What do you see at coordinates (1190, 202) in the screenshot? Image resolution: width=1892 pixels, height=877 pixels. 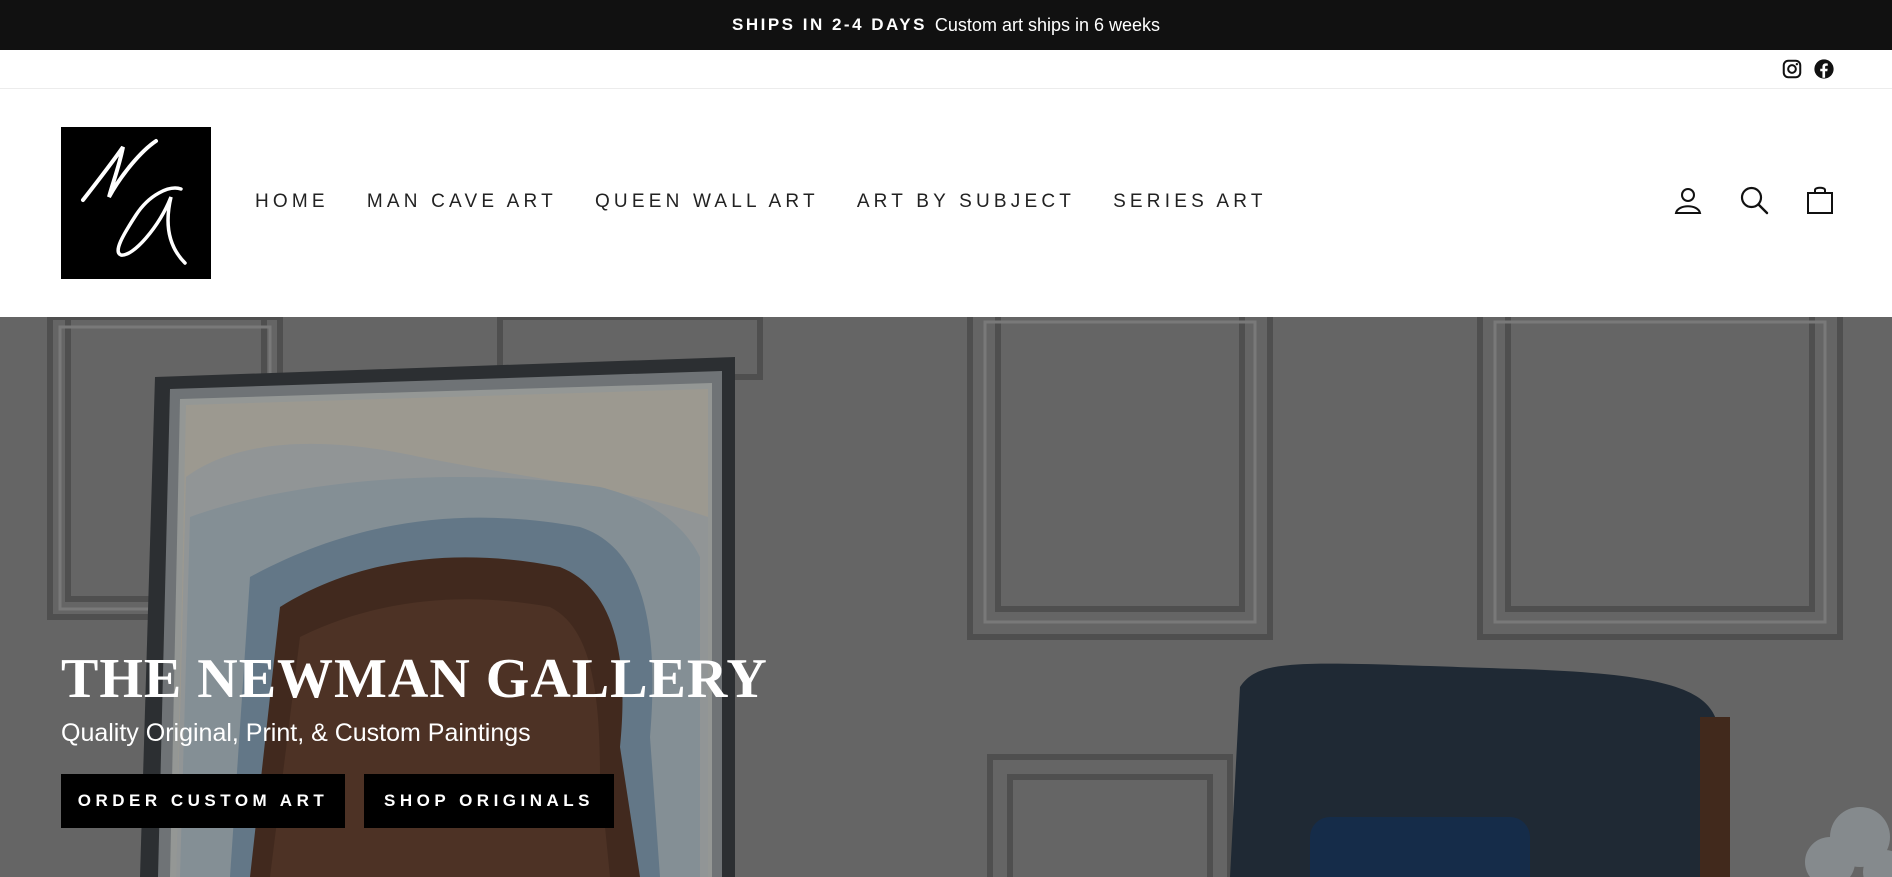 I see `nav-series-art: SERIES ART` at bounding box center [1190, 202].